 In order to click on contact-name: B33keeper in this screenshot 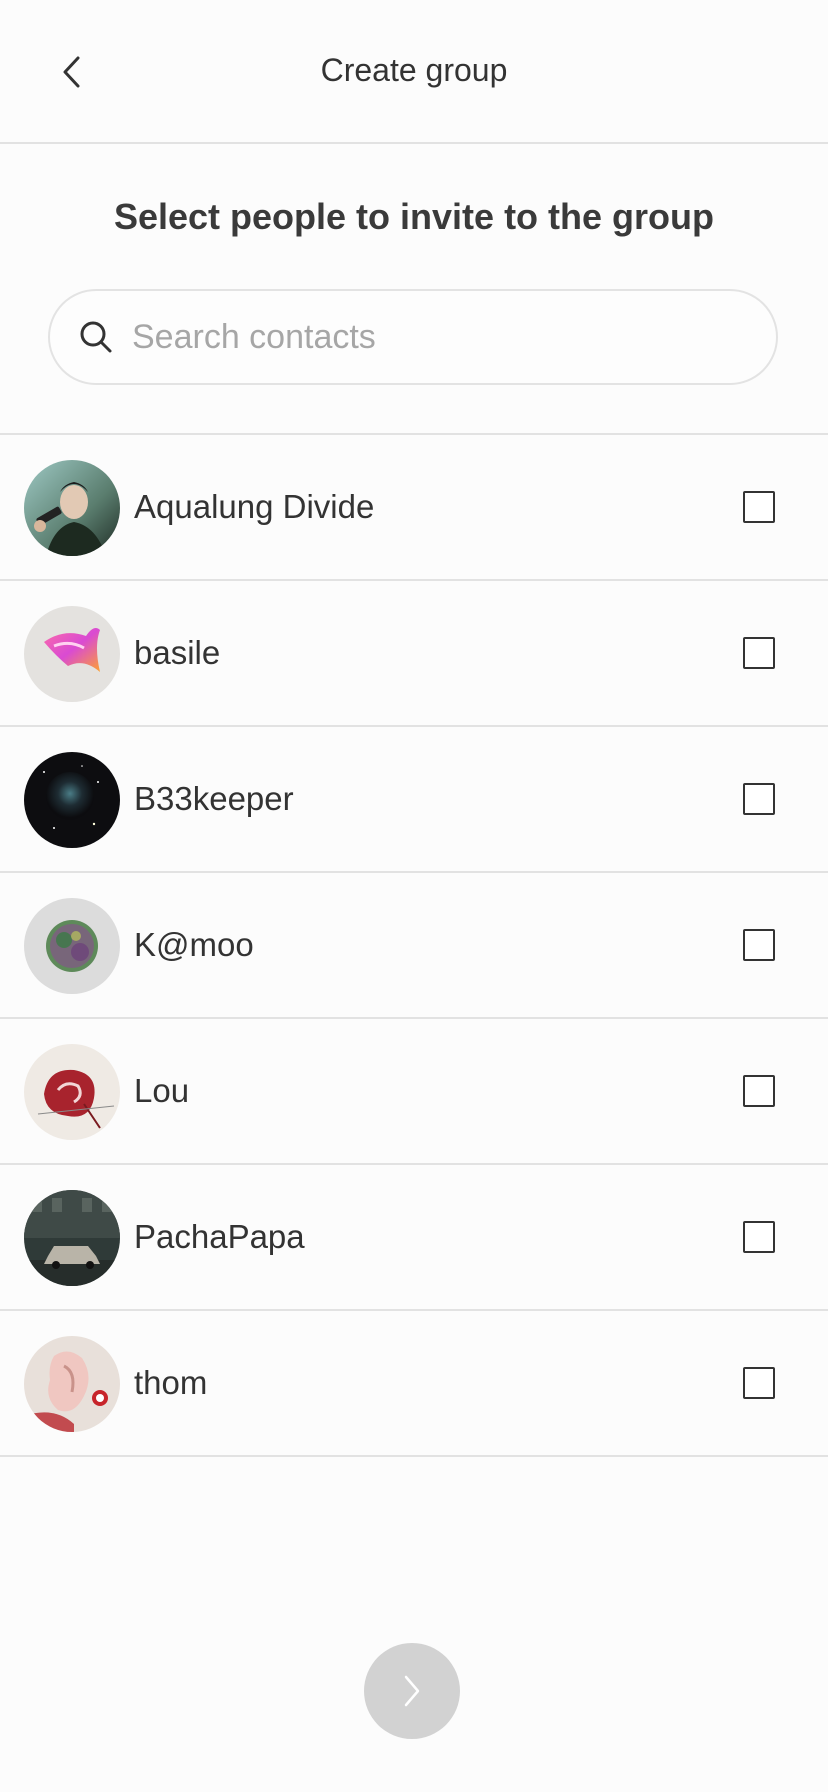, I will do `click(214, 798)`.